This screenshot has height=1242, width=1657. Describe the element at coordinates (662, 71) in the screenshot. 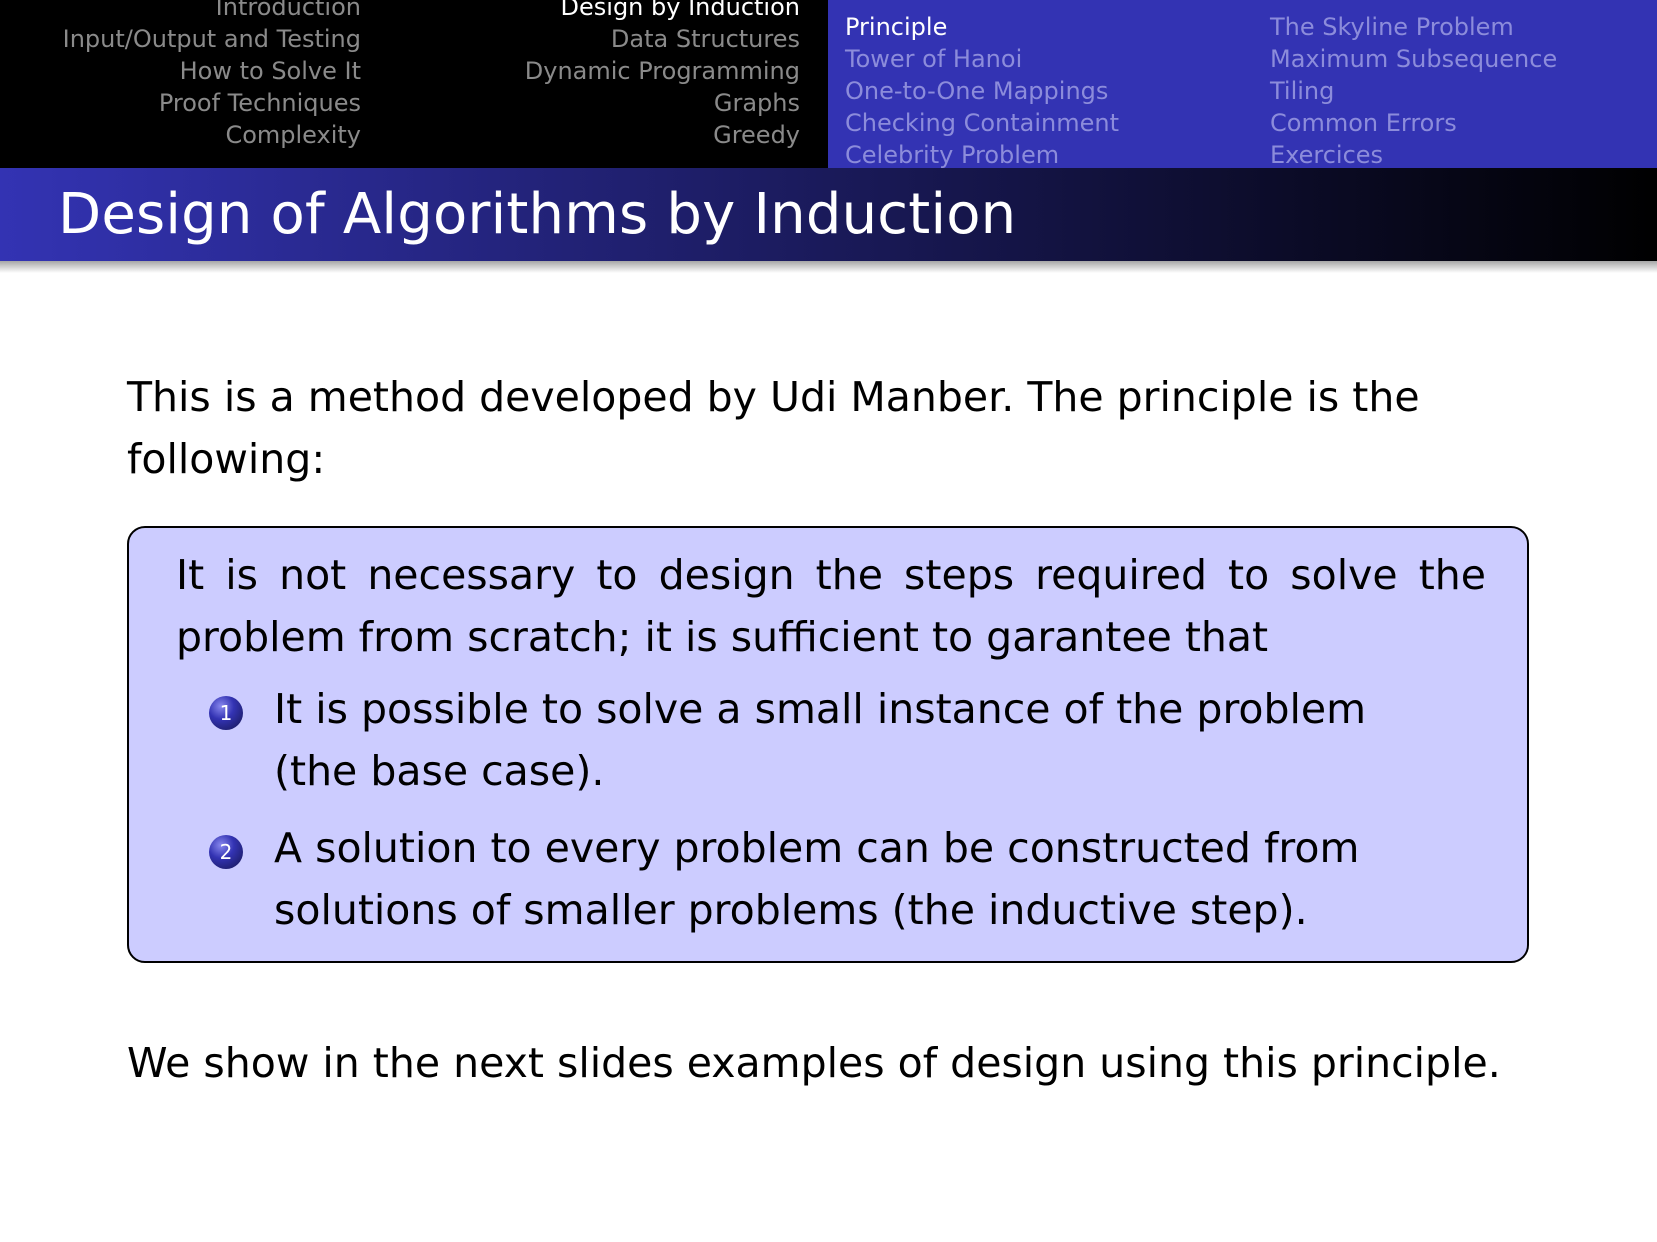

I see `nav-section-dynamic-programming: Dynamic Programming` at that location.